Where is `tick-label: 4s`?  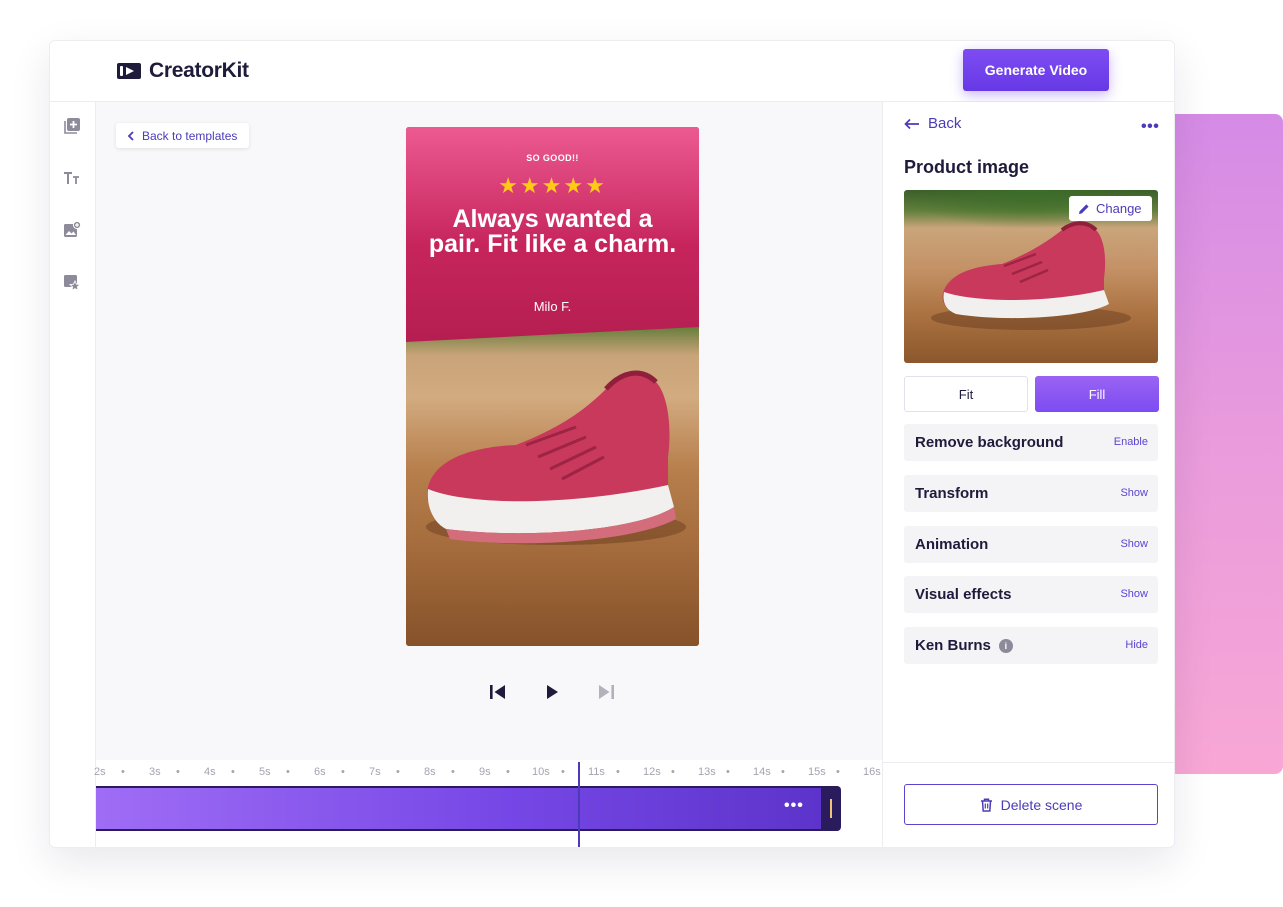 tick-label: 4s is located at coordinates (210, 772).